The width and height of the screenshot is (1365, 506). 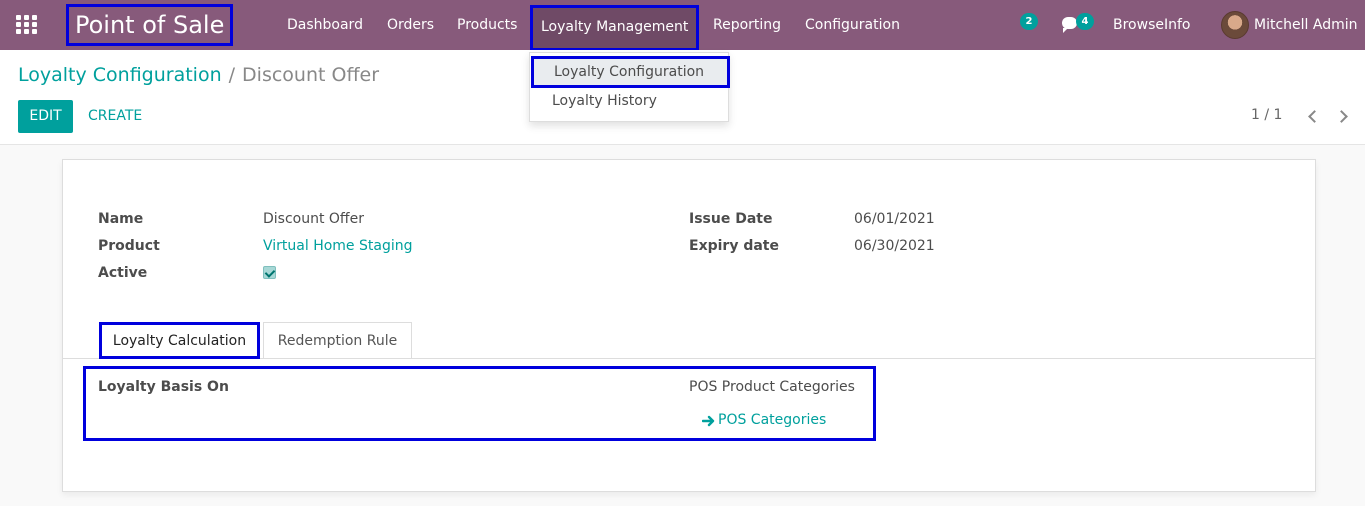 What do you see at coordinates (1029, 21) in the screenshot?
I see `activities-badge: 2` at bounding box center [1029, 21].